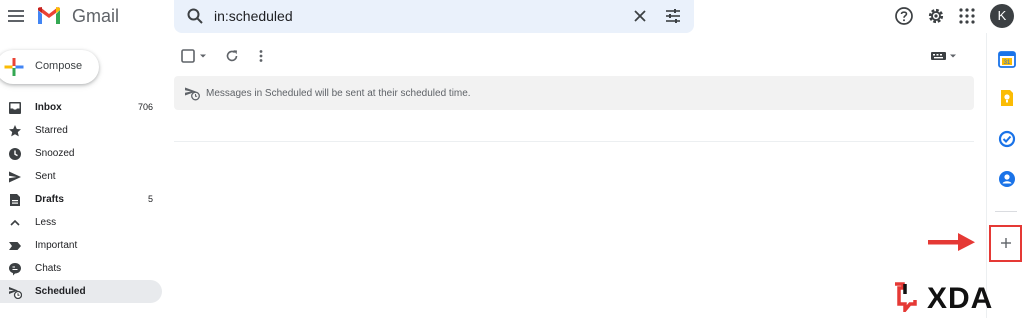 Image resolution: width=1024 pixels, height=318 pixels. What do you see at coordinates (15, 108) in the screenshot?
I see `inbox-icon` at bounding box center [15, 108].